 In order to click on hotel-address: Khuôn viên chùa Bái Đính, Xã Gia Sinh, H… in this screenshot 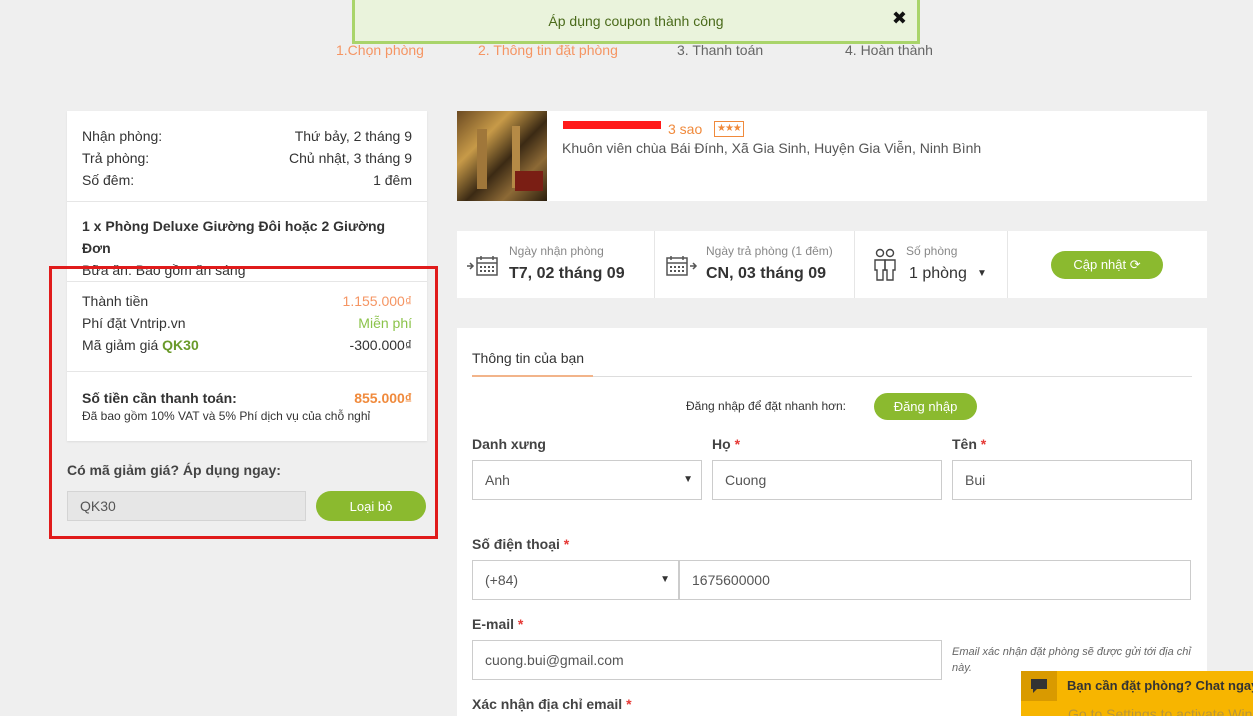, I will do `click(772, 148)`.